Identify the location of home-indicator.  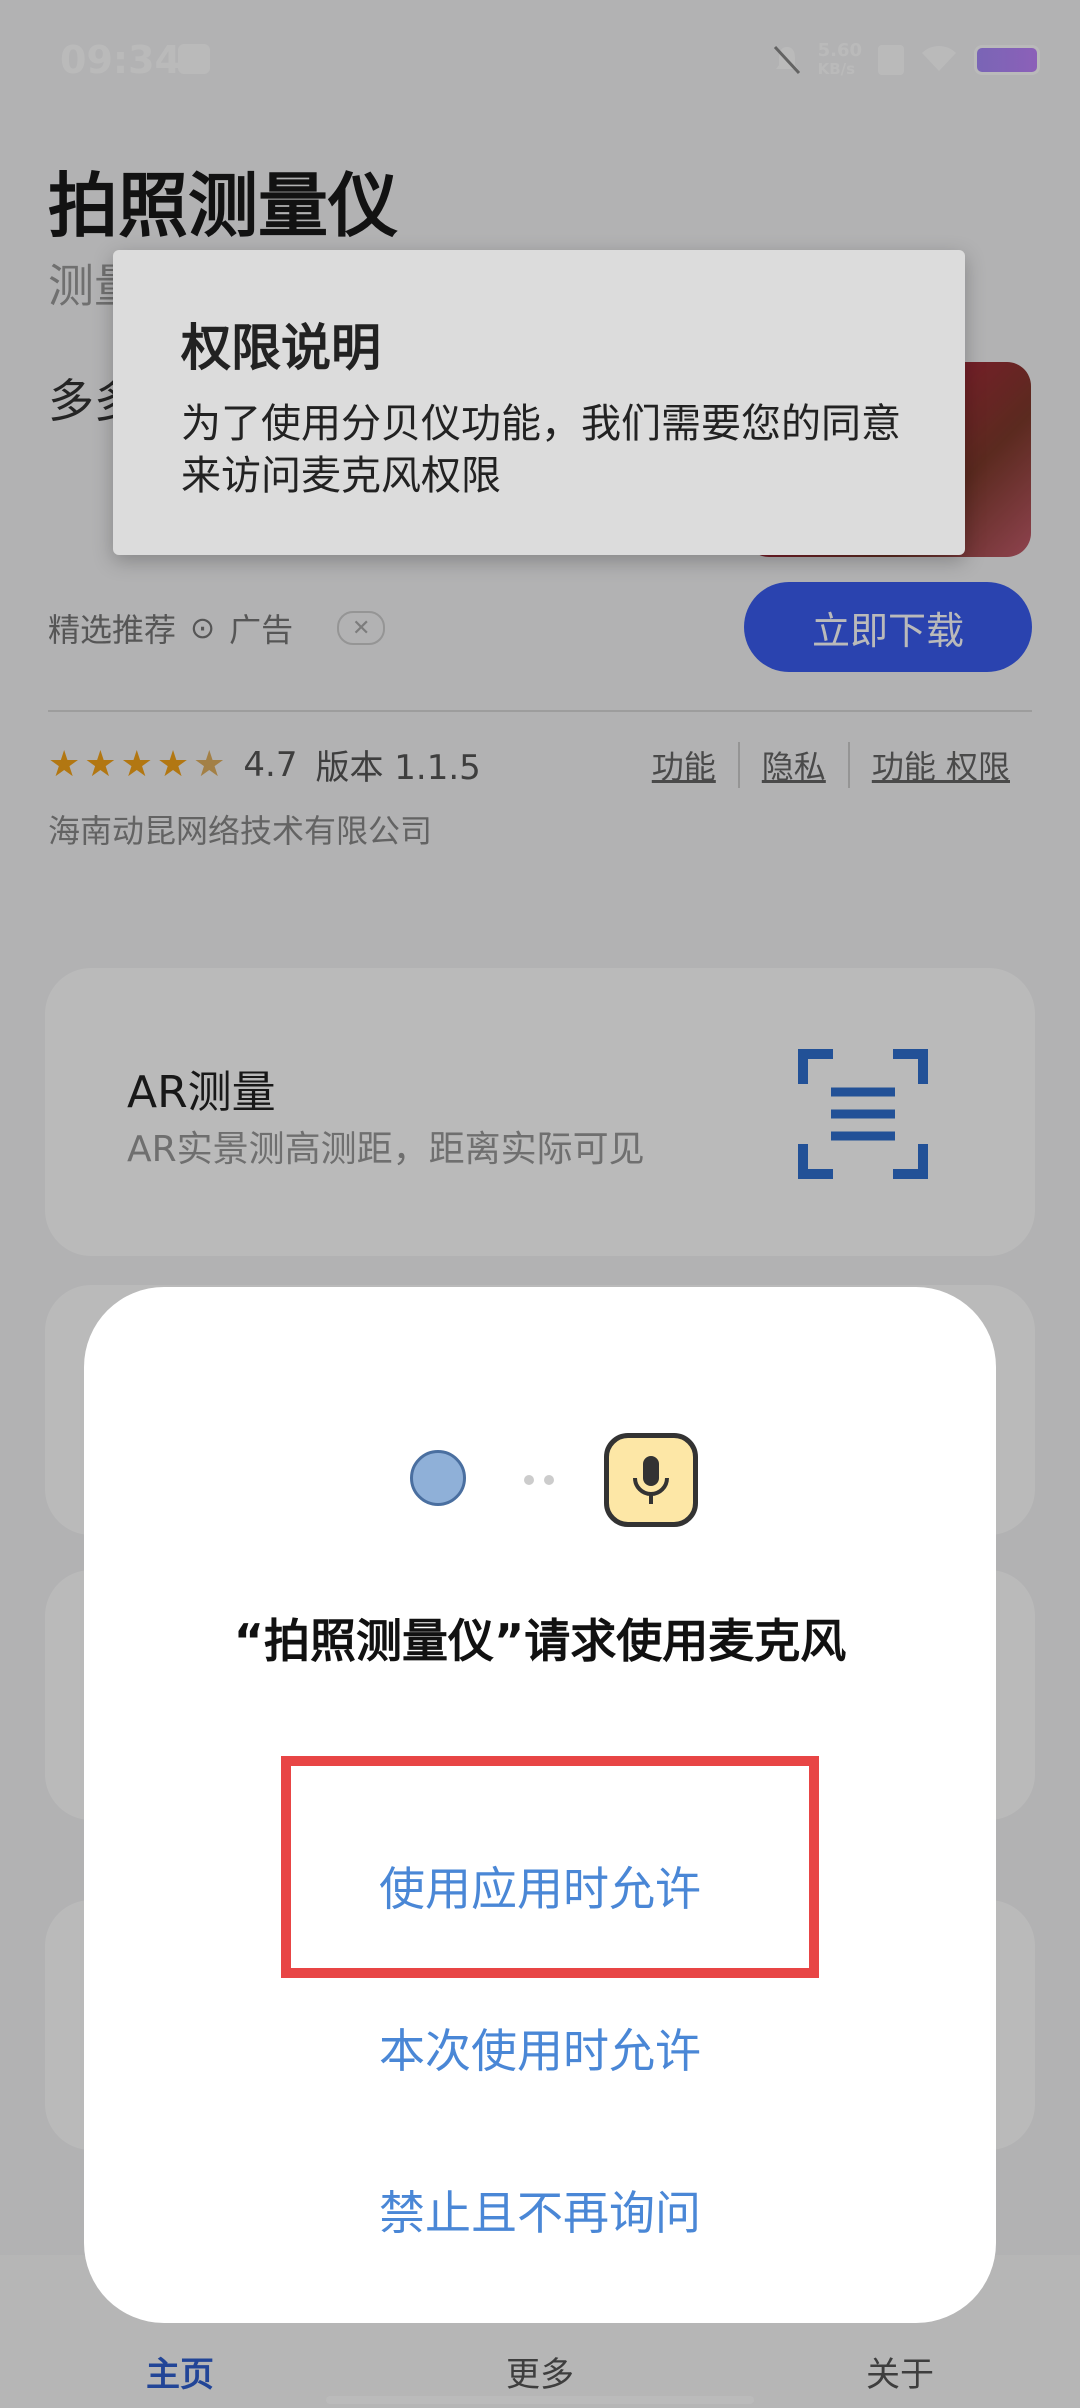
(540, 2400).